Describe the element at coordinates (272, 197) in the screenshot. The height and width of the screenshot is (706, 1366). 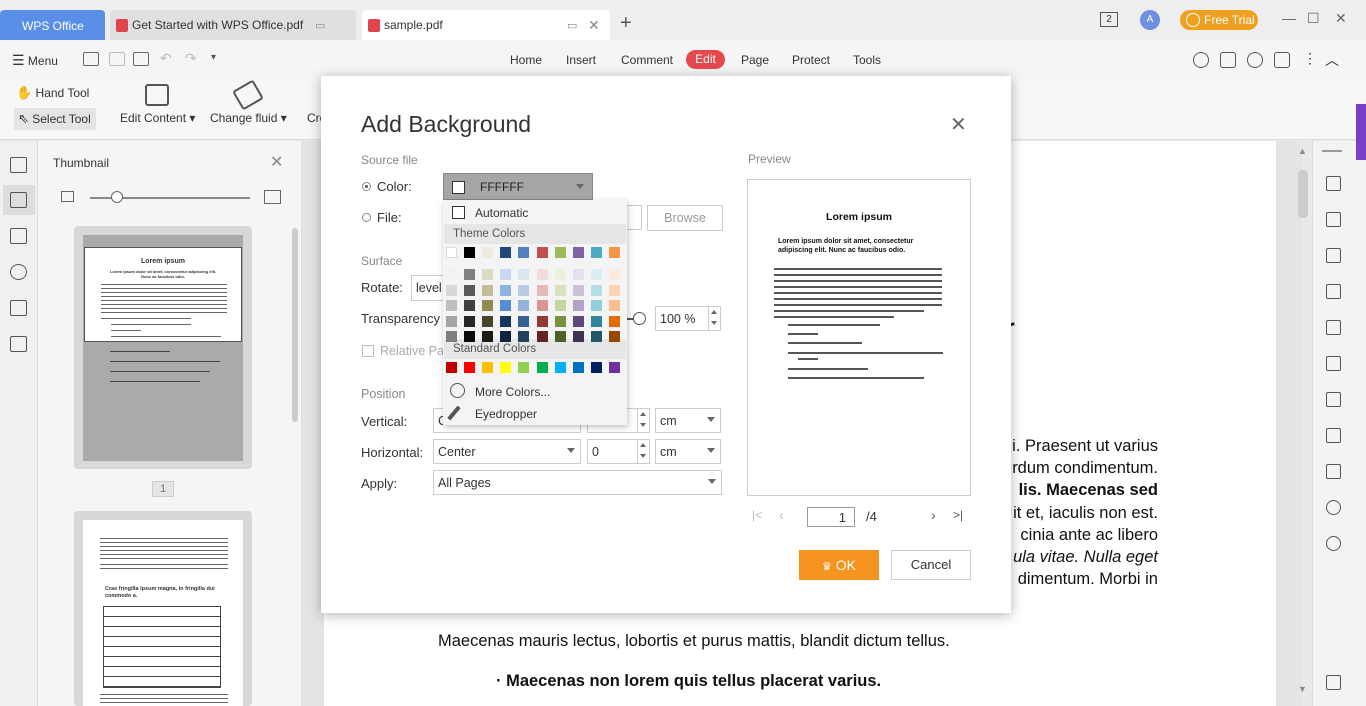
I see `large-image-icon` at that location.